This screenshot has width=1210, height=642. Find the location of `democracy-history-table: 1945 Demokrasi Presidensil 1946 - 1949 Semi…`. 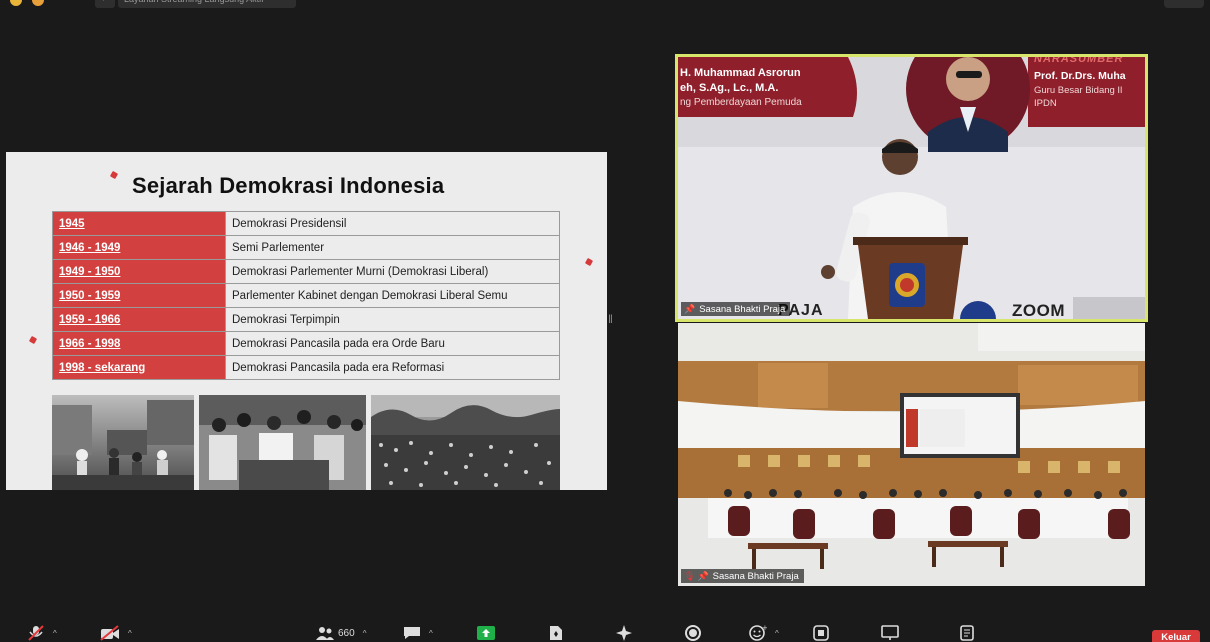

democracy-history-table: 1945 Demokrasi Presidensil 1946 - 1949 Semi… is located at coordinates (306, 295).